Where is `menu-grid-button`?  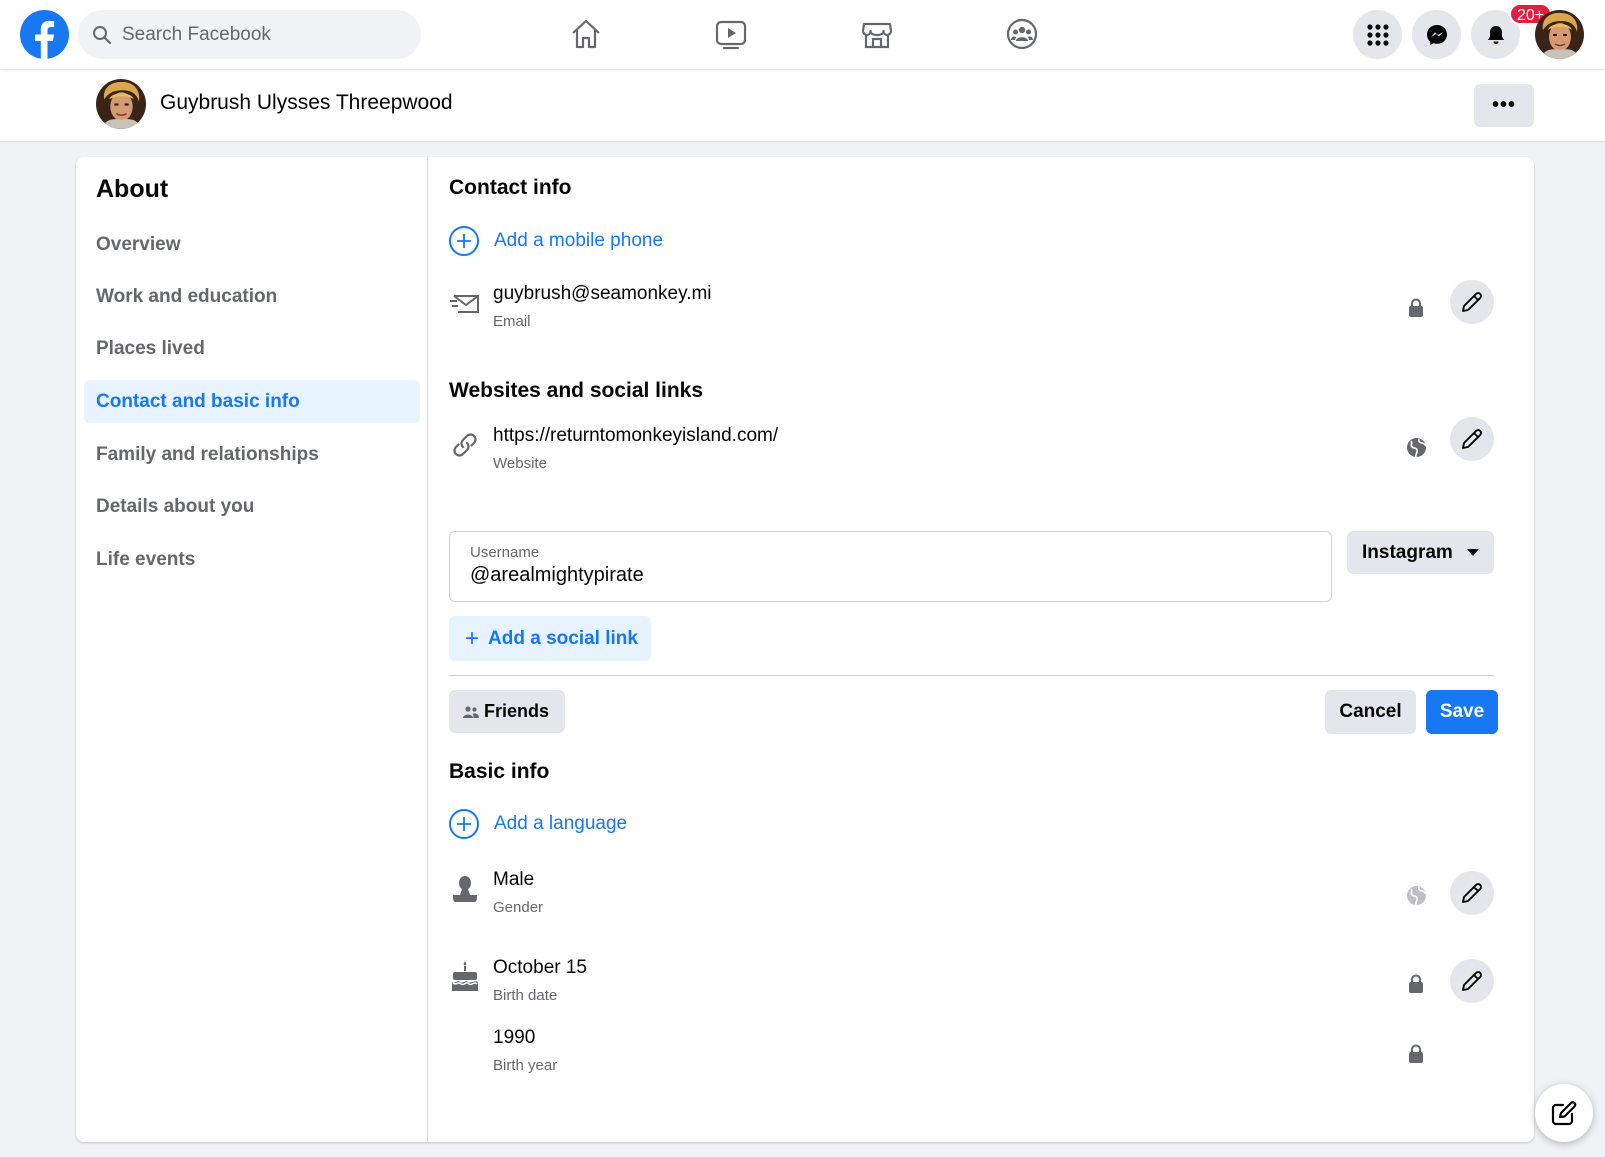
menu-grid-button is located at coordinates (1377, 34).